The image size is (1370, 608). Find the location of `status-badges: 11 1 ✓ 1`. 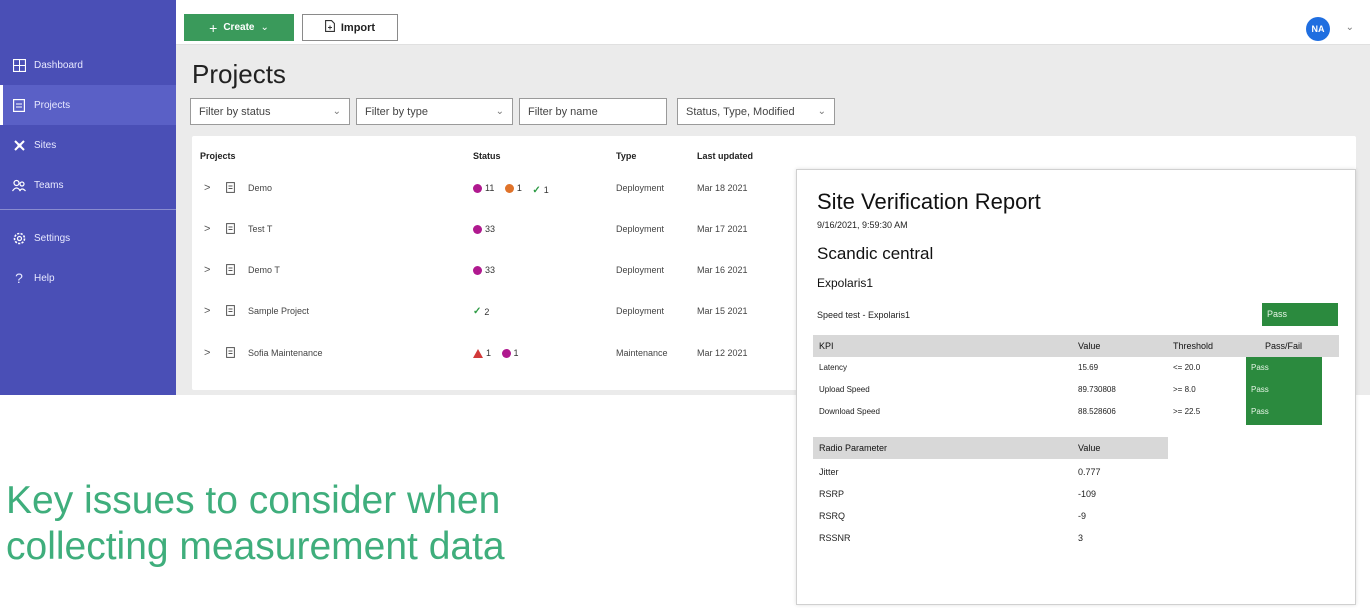

status-badges: 11 1 ✓ 1 is located at coordinates (515, 189).